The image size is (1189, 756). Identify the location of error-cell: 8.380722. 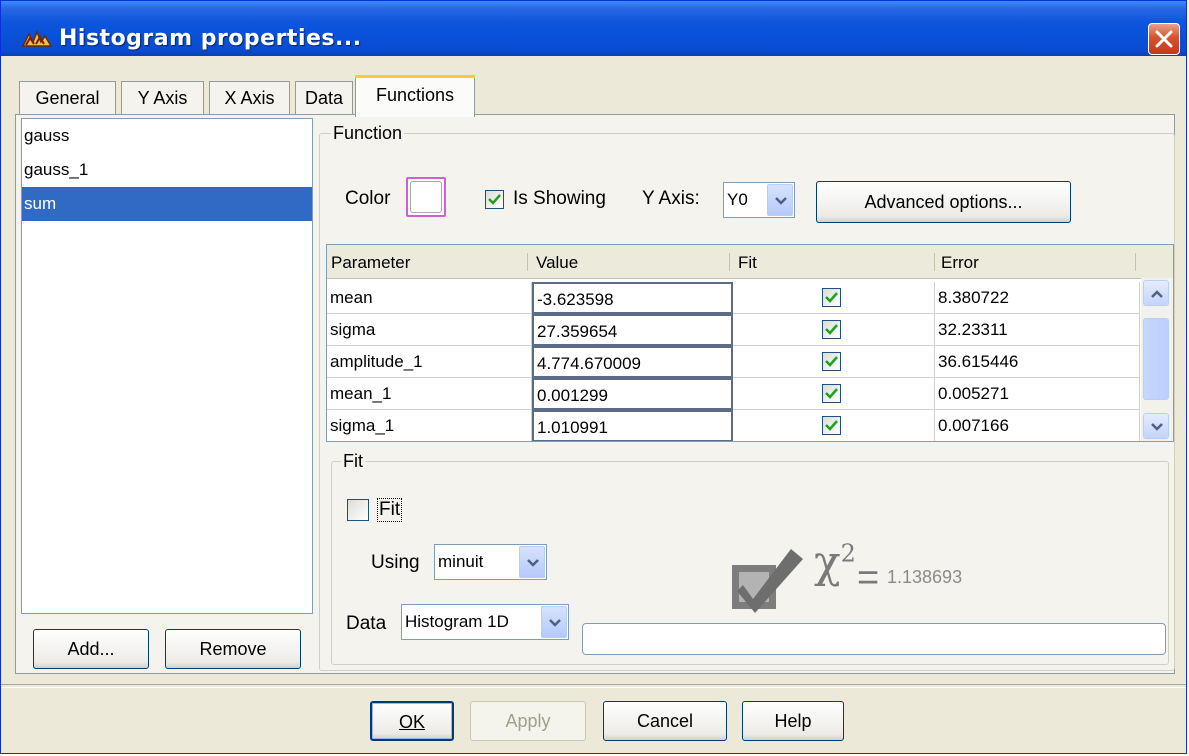
(1037, 298).